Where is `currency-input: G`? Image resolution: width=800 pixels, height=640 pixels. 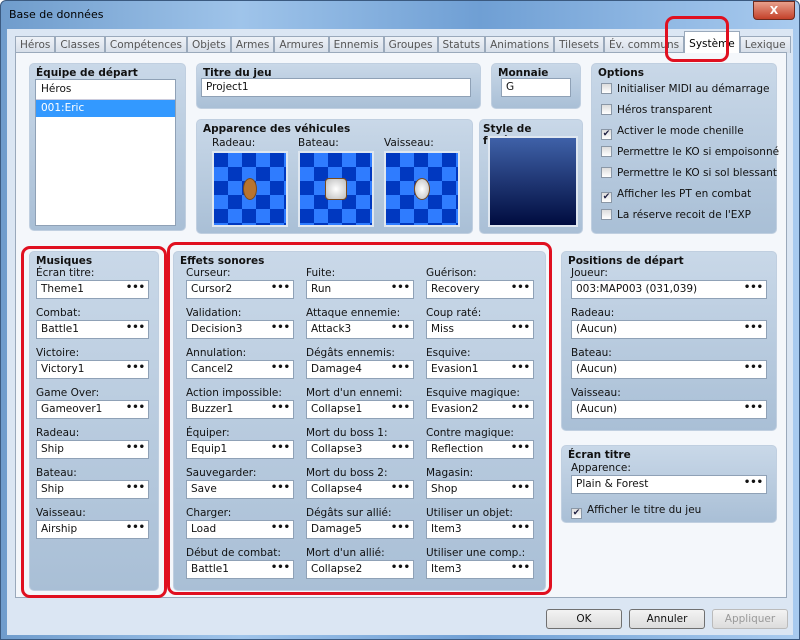
currency-input: G is located at coordinates (536, 87).